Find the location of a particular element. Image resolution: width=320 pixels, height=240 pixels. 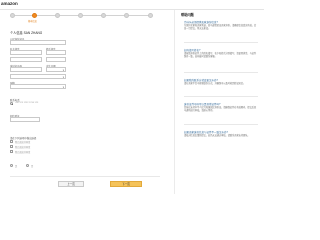

nationality-select: ▾ is located at coordinates (38, 86).